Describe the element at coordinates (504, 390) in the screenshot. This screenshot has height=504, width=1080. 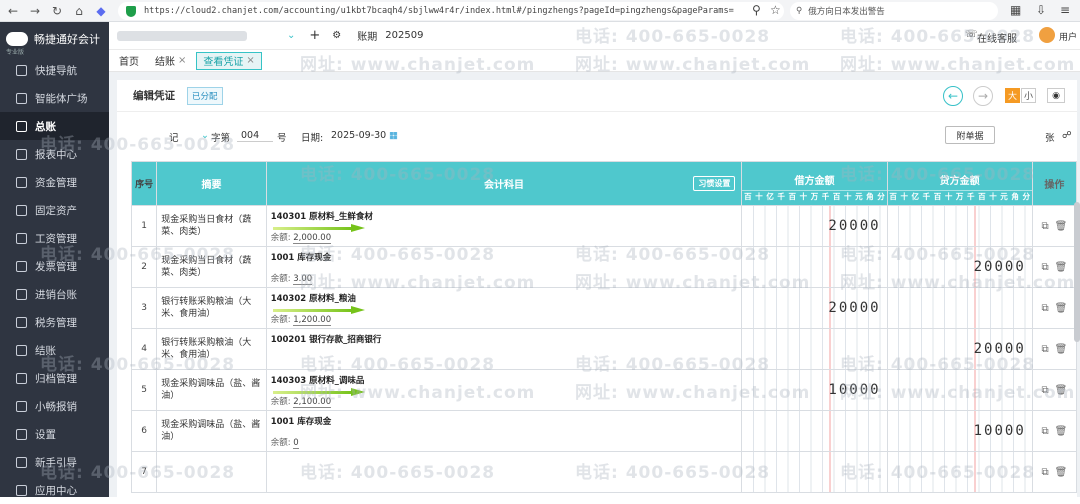
I see `account-cell: 140303 原材料_调味品 余额: 2,100.00` at that location.